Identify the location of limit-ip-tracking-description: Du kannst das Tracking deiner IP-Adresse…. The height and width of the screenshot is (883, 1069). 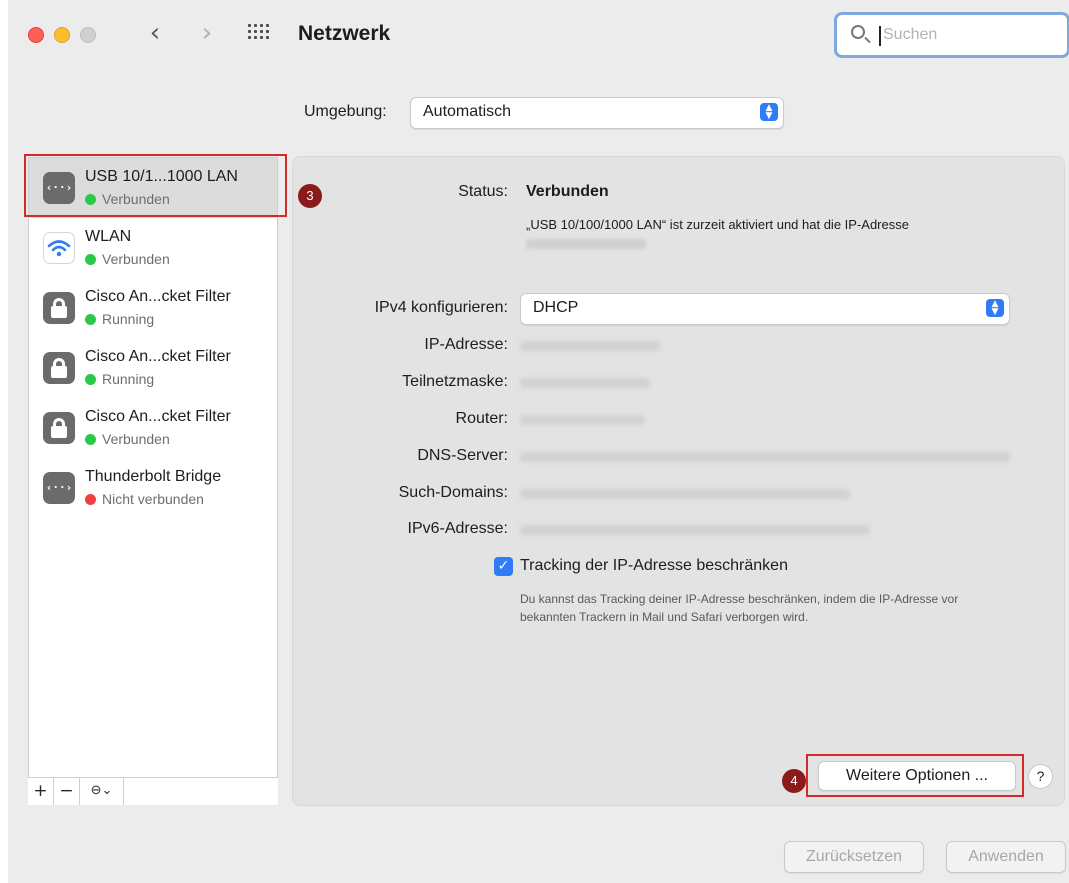
(739, 608).